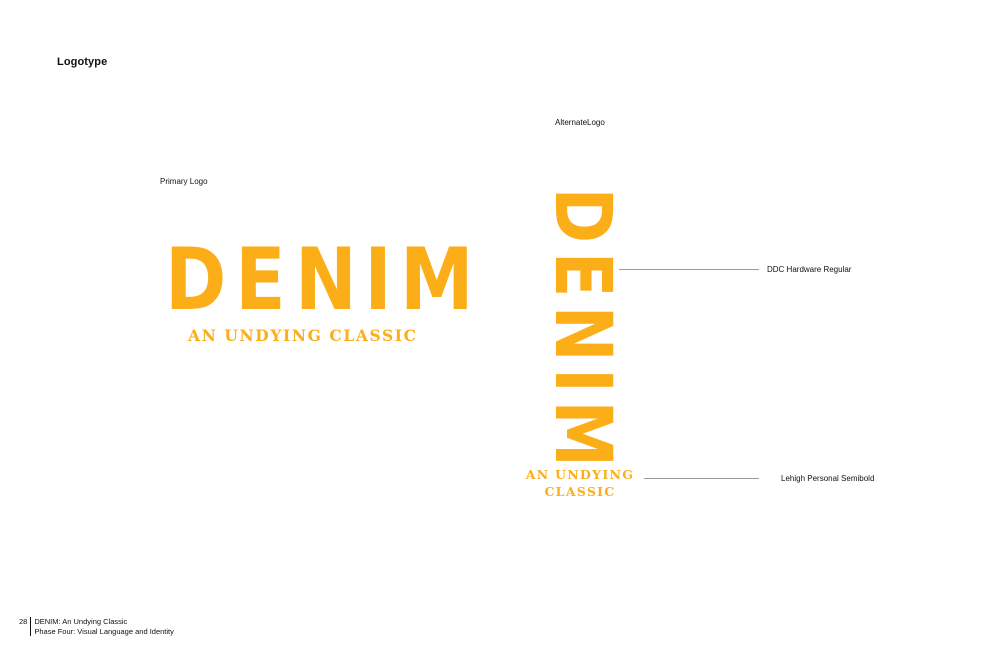  What do you see at coordinates (81, 621) in the screenshot?
I see `footer-document-title: DENIM: An Undying Classic` at bounding box center [81, 621].